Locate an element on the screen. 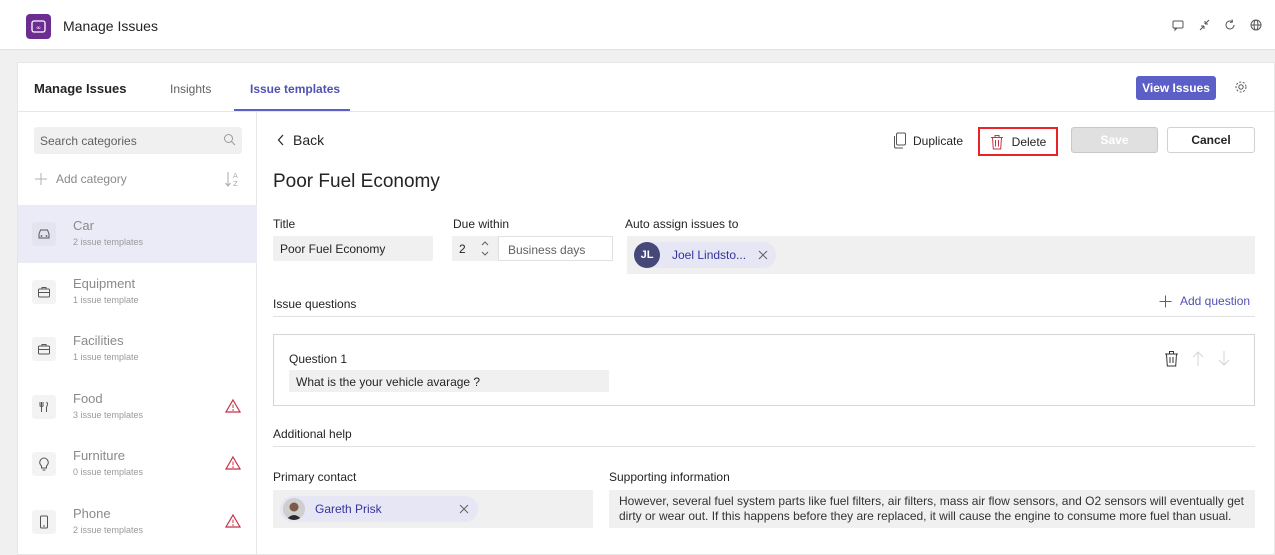 This screenshot has height=555, width=1275. back-button: Back is located at coordinates (300, 140).